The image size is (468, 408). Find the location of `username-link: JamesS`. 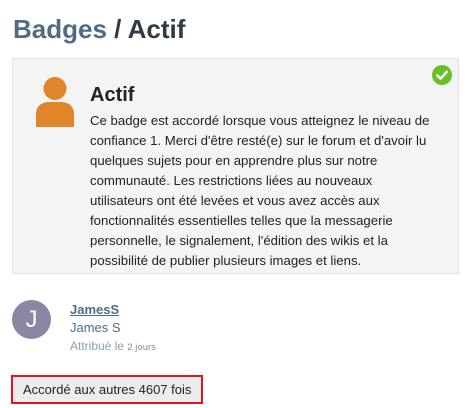

username-link: JamesS is located at coordinates (94, 310).